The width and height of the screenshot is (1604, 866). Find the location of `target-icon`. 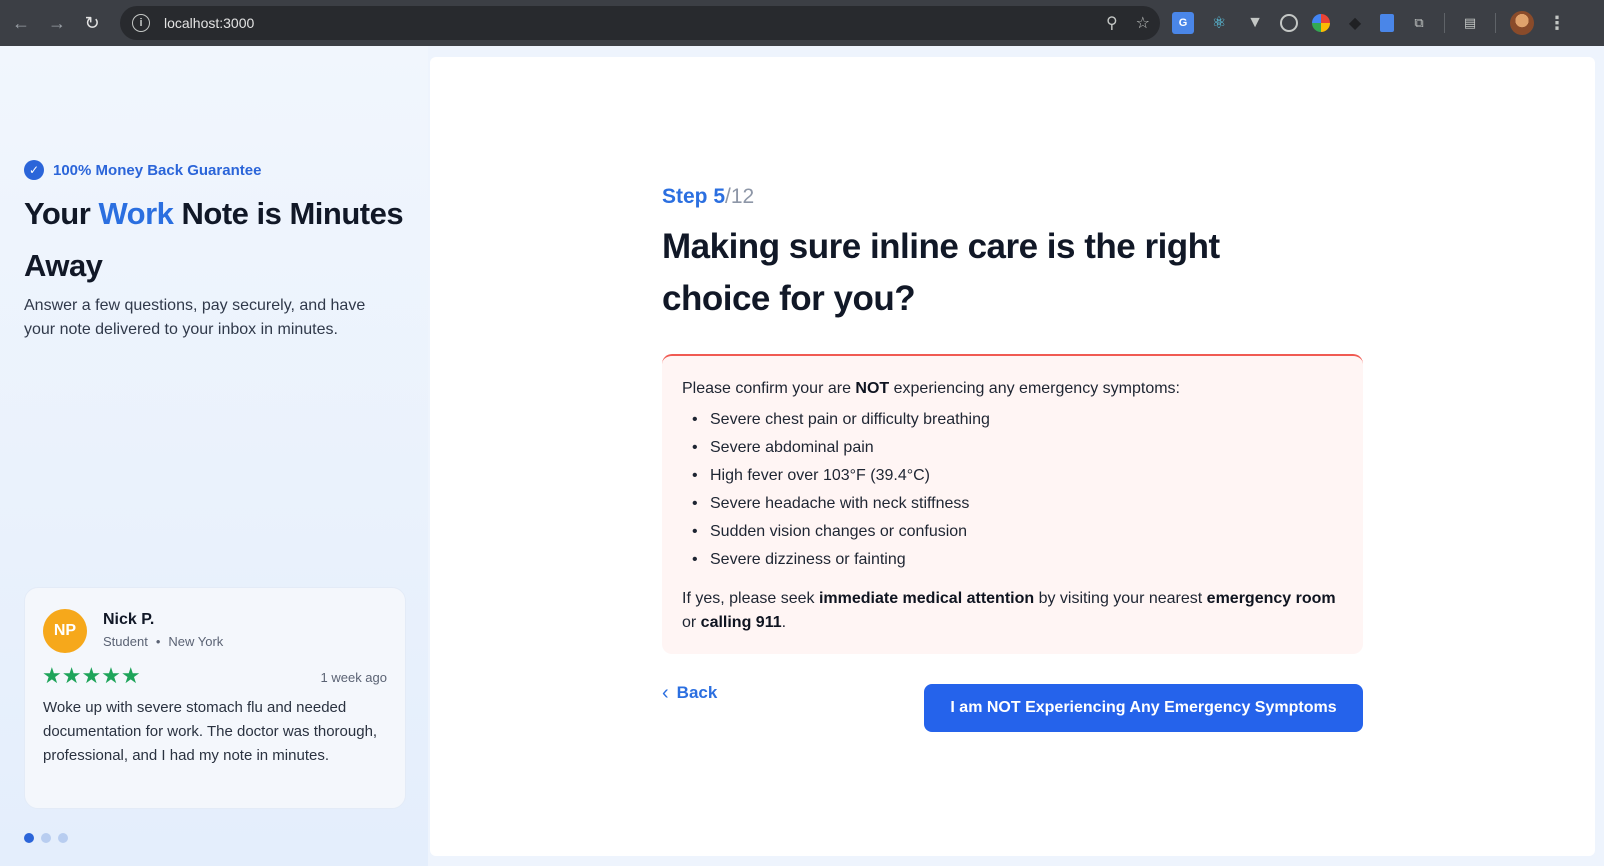

target-icon is located at coordinates (1289, 23).